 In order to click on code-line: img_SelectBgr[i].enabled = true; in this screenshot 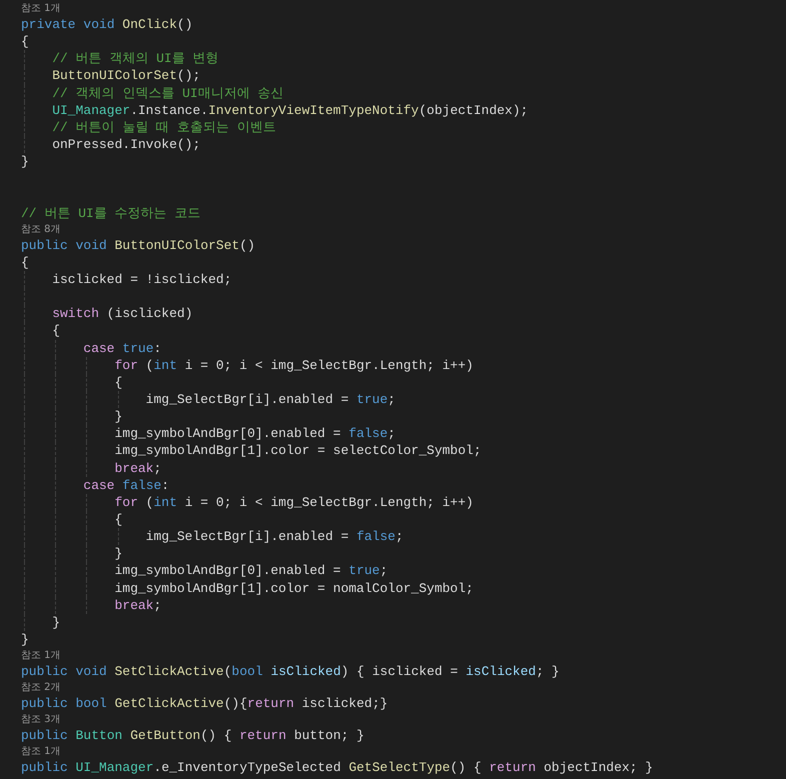, I will do `click(271, 399)`.